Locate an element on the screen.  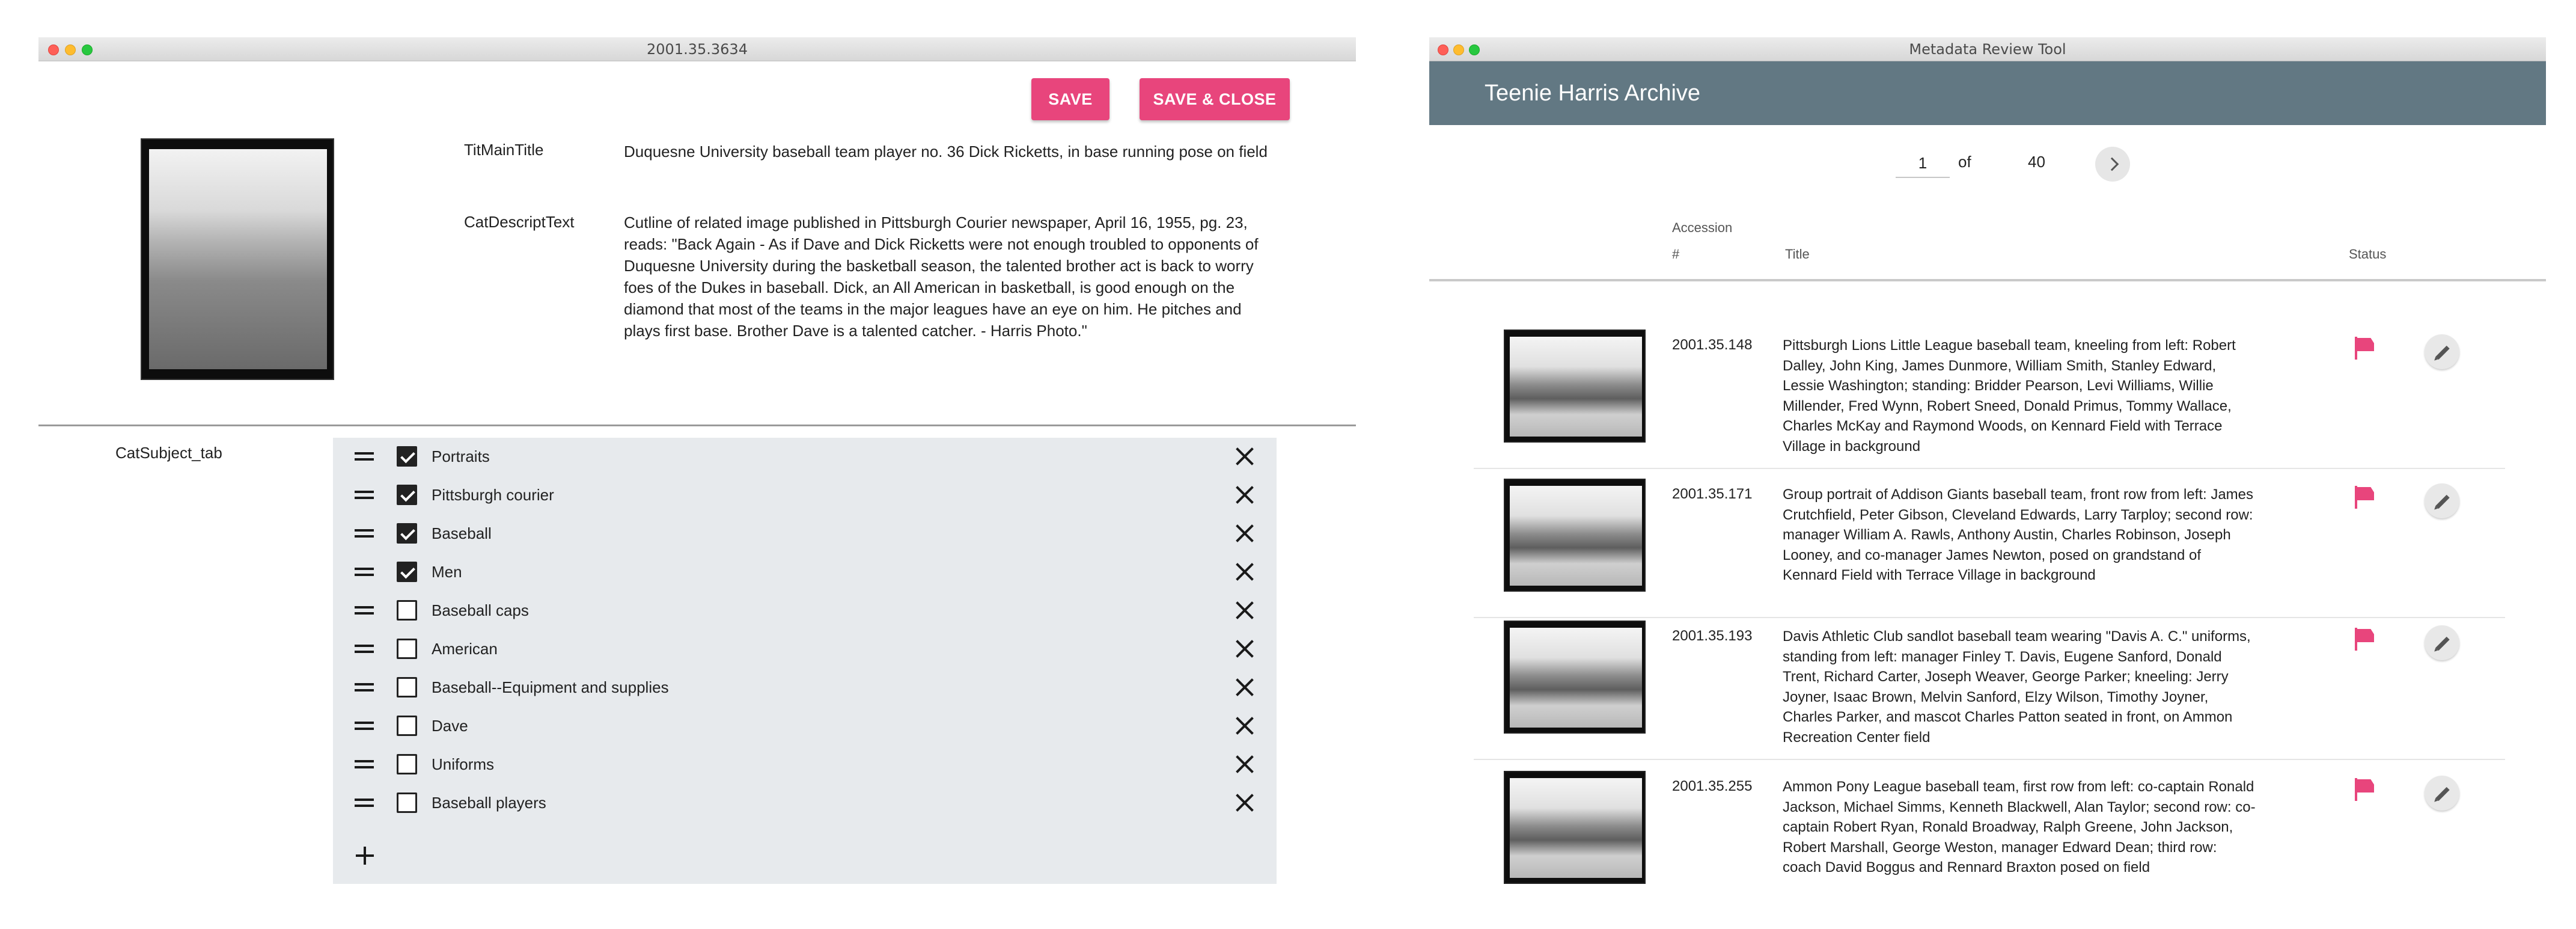
window-title: 2001.35.3634 is located at coordinates (697, 49).